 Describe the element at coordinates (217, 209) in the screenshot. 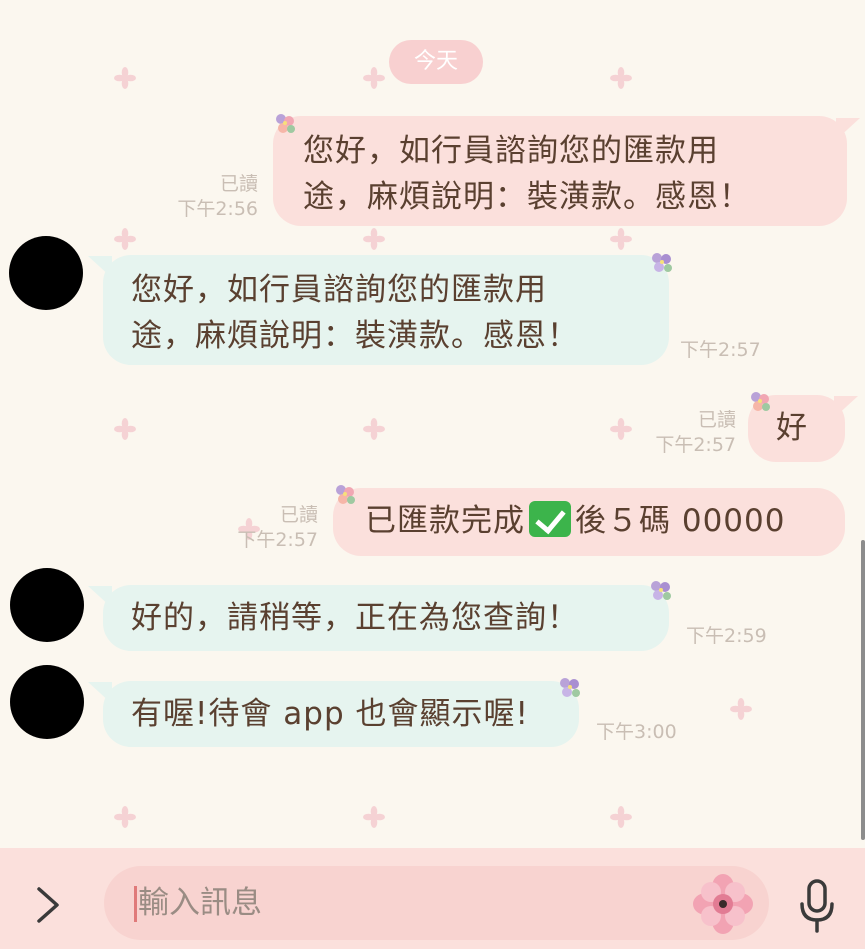

I see `message-time: 下午2:56` at that location.